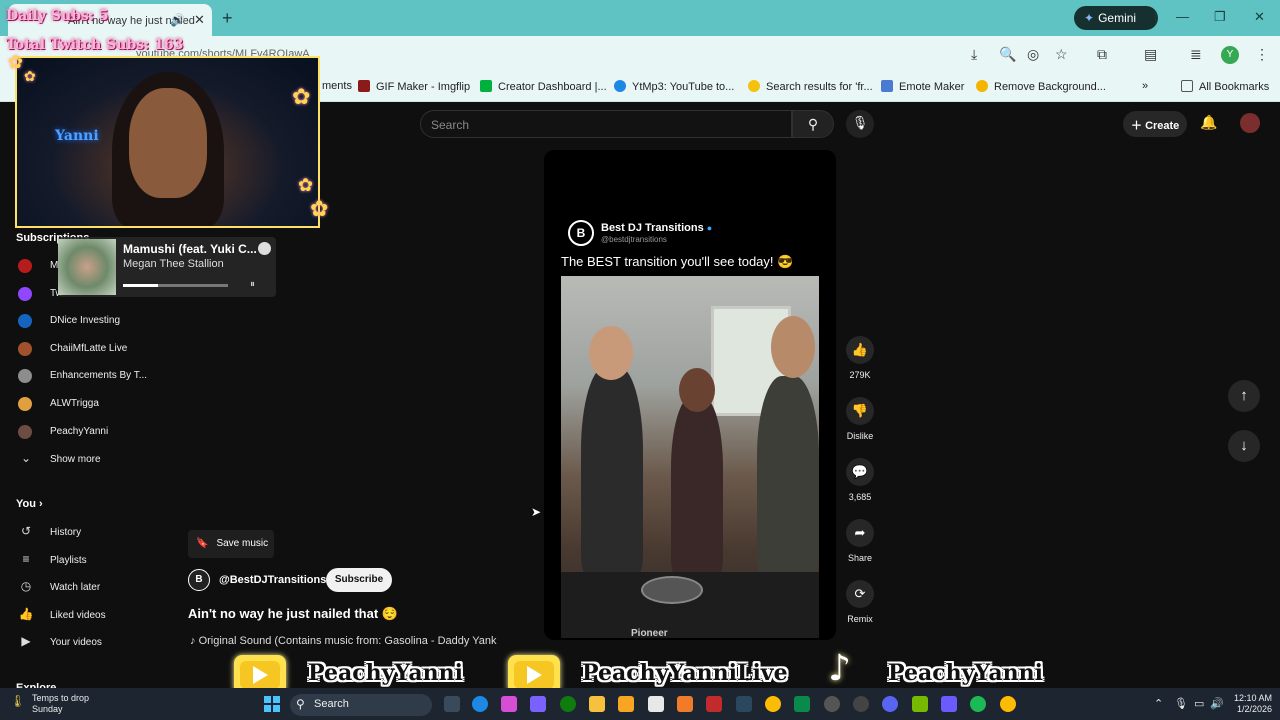  What do you see at coordinates (337, 86) in the screenshot?
I see `bookmark-item: ments` at bounding box center [337, 86].